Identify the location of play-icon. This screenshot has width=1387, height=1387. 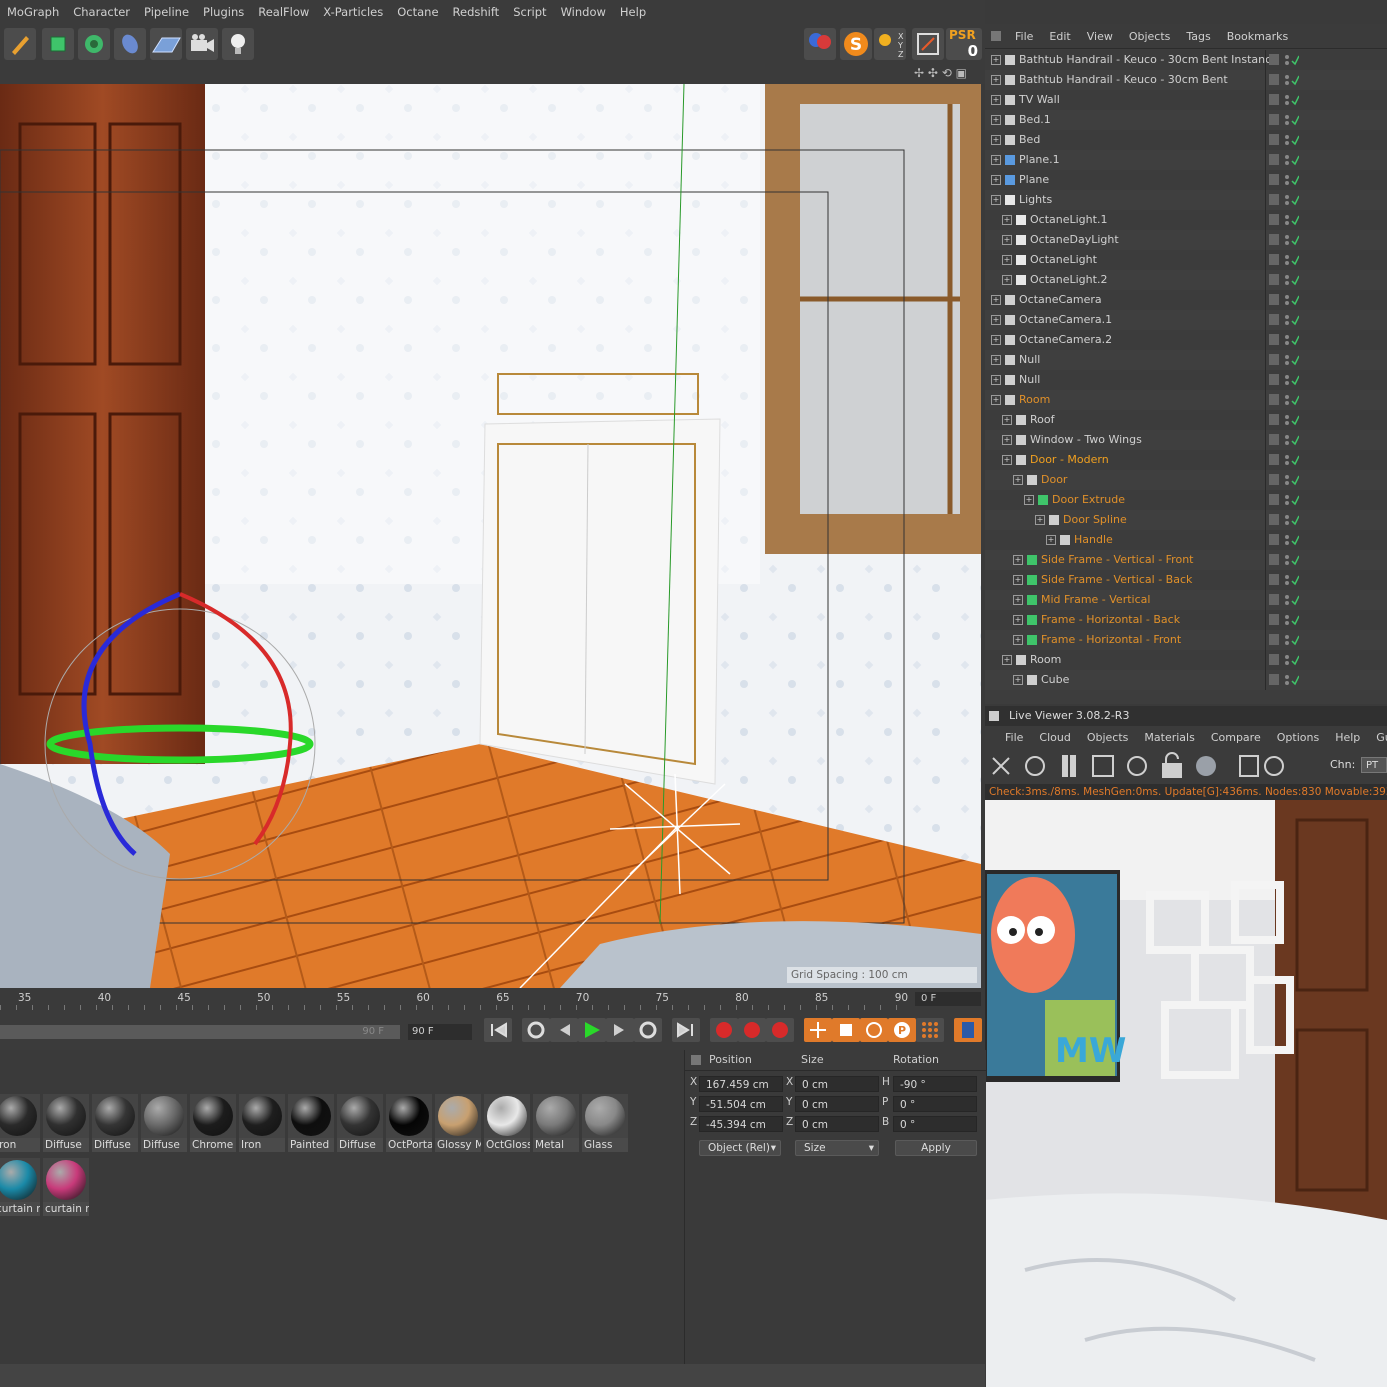
(592, 1030).